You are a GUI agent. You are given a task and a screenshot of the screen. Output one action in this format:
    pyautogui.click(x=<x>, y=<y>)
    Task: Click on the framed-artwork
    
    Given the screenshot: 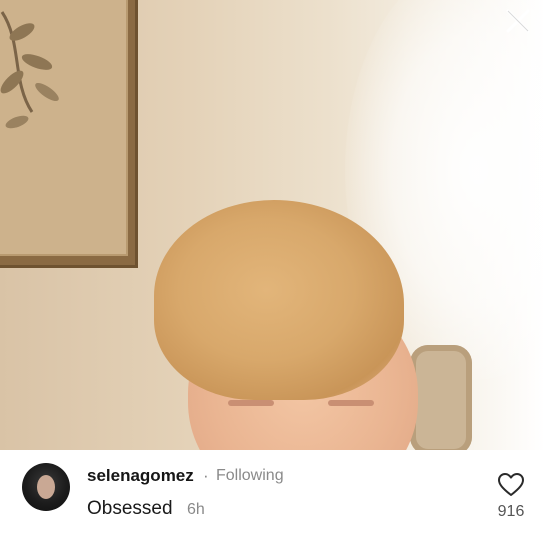 What is the action you would take?
    pyautogui.click(x=64, y=128)
    